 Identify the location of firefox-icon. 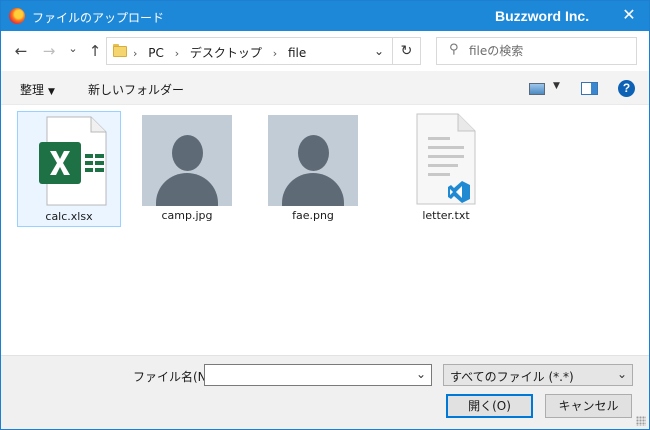
(17, 16).